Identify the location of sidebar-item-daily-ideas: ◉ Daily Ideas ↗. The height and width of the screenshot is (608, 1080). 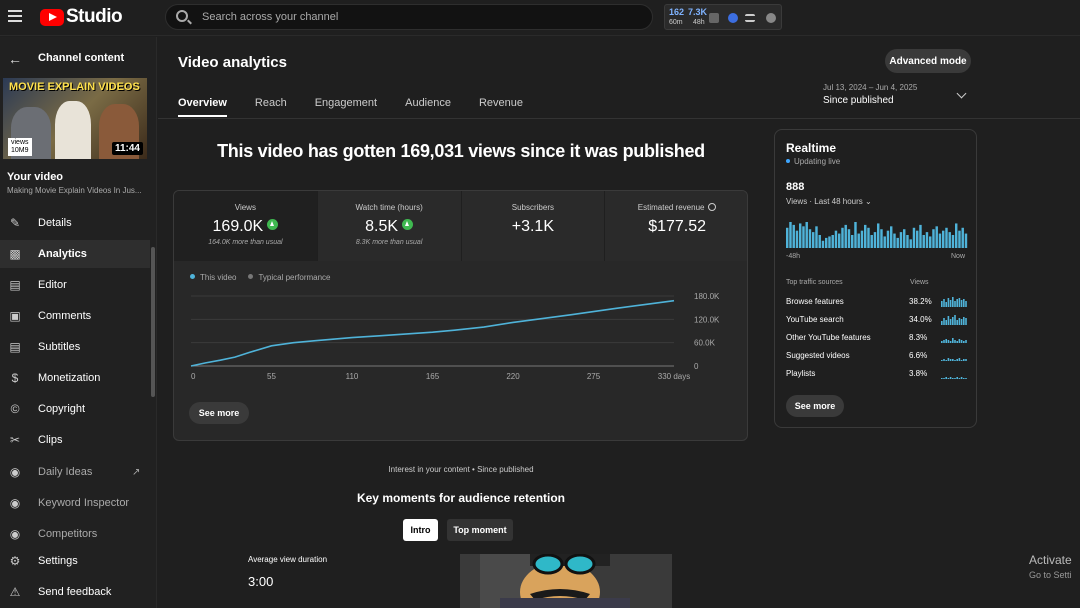
(75, 472).